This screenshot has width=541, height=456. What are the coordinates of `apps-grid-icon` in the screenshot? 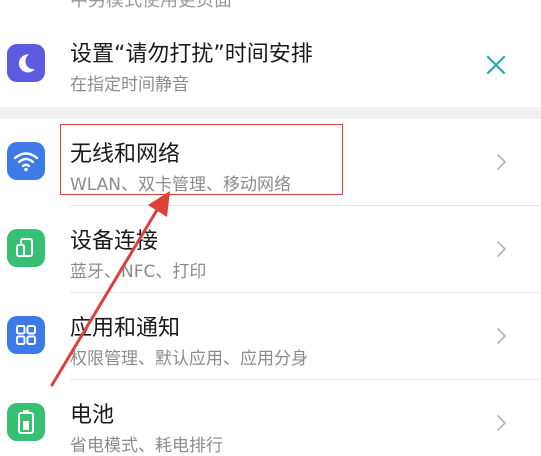 It's located at (26, 335).